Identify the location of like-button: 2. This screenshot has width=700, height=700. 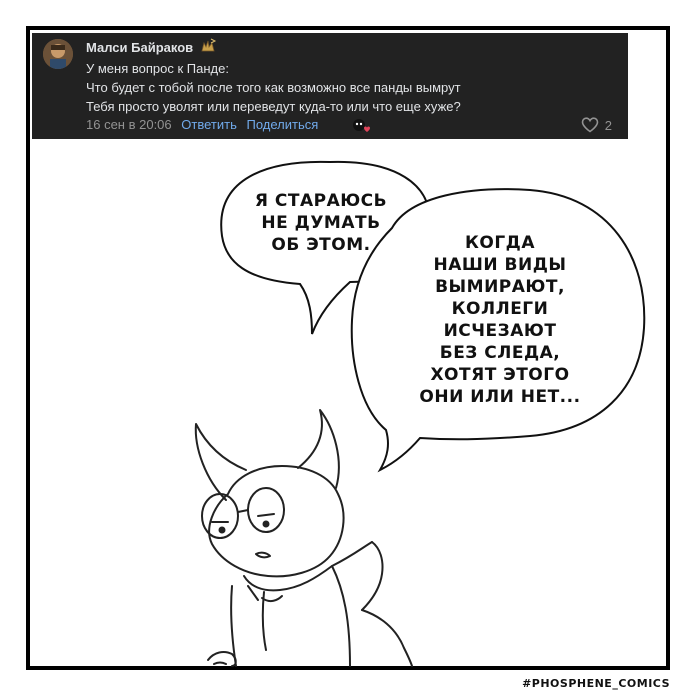
(596, 125).